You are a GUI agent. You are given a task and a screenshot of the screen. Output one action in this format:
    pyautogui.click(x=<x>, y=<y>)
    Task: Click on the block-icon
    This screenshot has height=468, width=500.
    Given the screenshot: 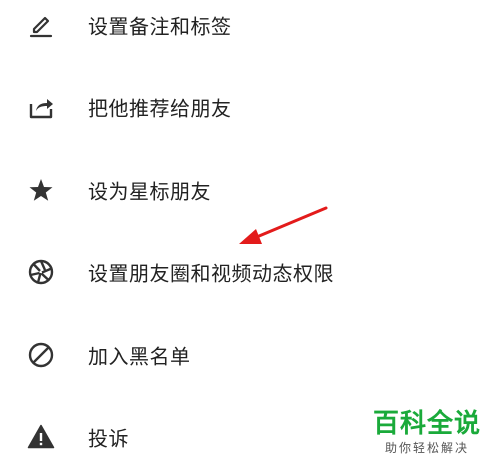 What is the action you would take?
    pyautogui.click(x=41, y=355)
    